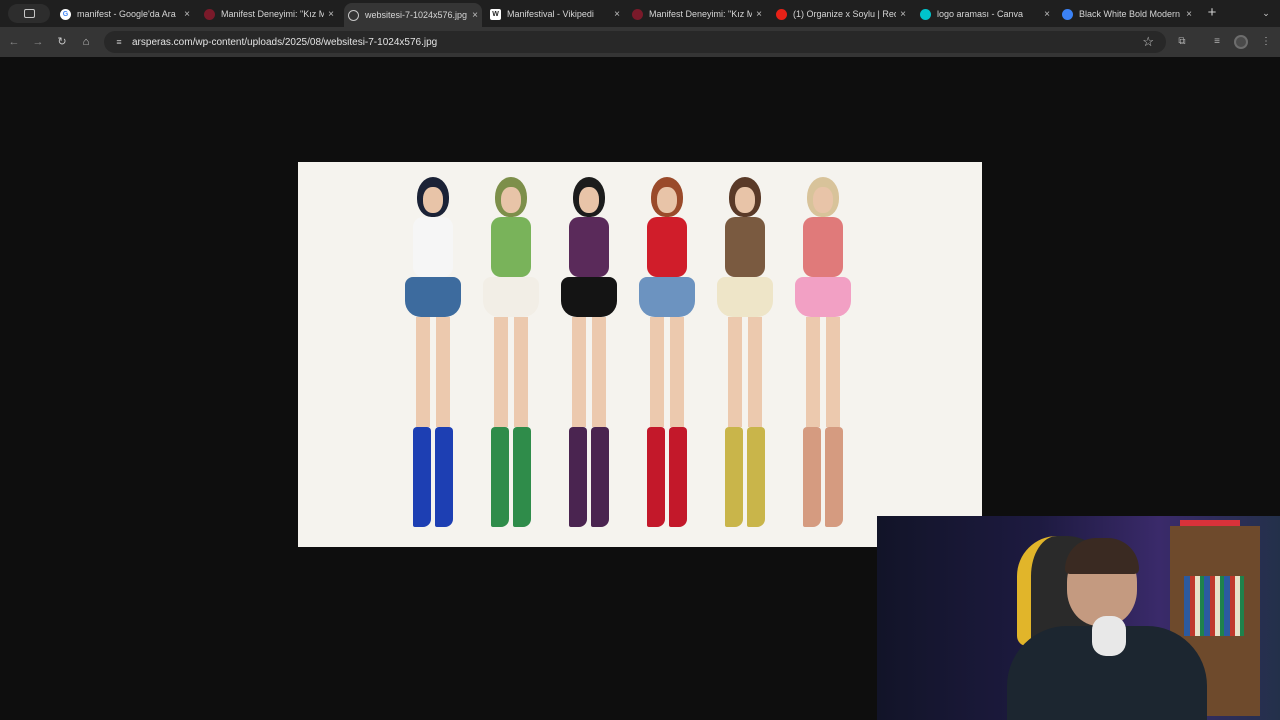 The image size is (1280, 720). What do you see at coordinates (1182, 42) in the screenshot?
I see `extensions-icon: ⧉` at bounding box center [1182, 42].